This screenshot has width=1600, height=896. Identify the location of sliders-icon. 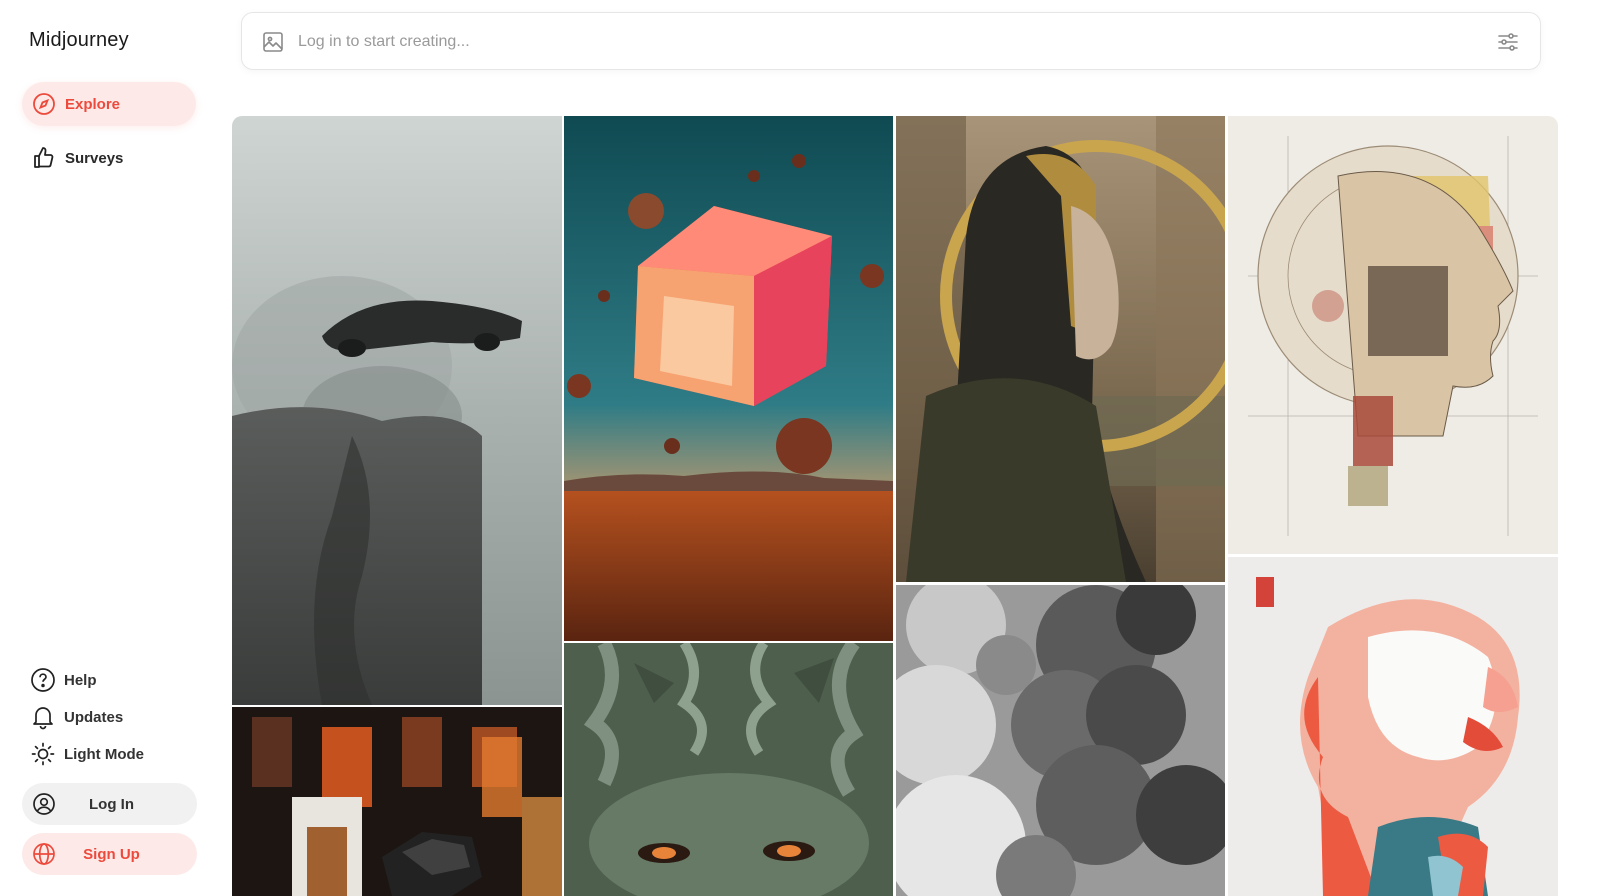
(1508, 42).